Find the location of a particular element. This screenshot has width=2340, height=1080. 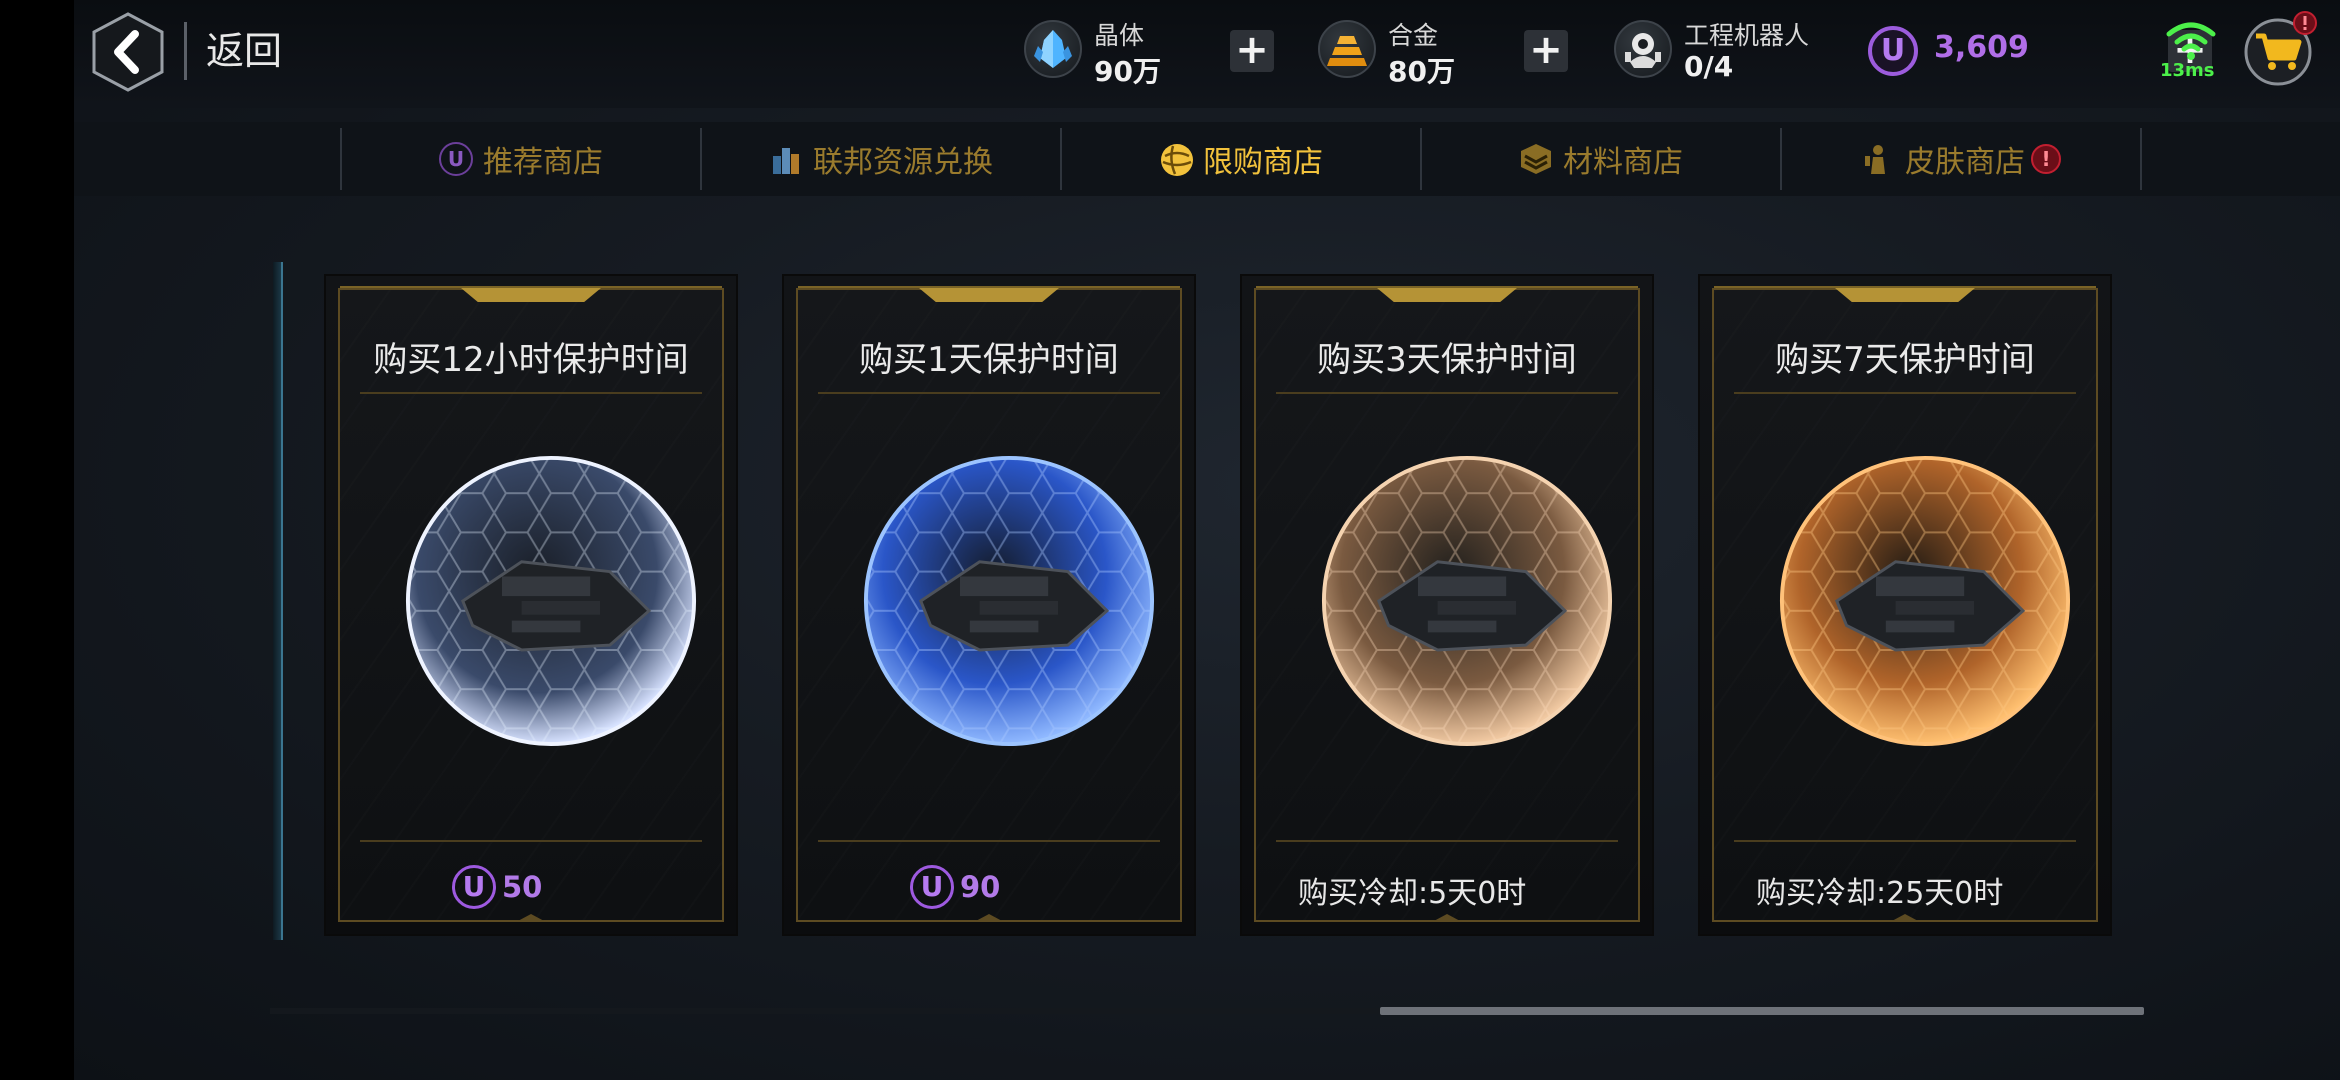

crystal-value: 90万 is located at coordinates (1127, 71).